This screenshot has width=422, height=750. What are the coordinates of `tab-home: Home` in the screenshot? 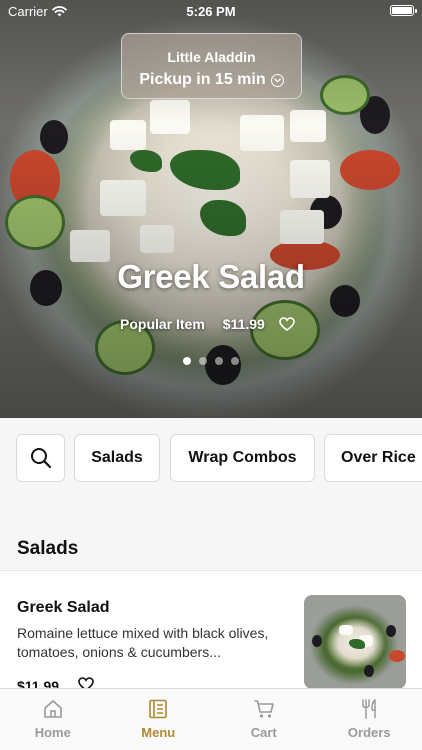 It's located at (53, 719).